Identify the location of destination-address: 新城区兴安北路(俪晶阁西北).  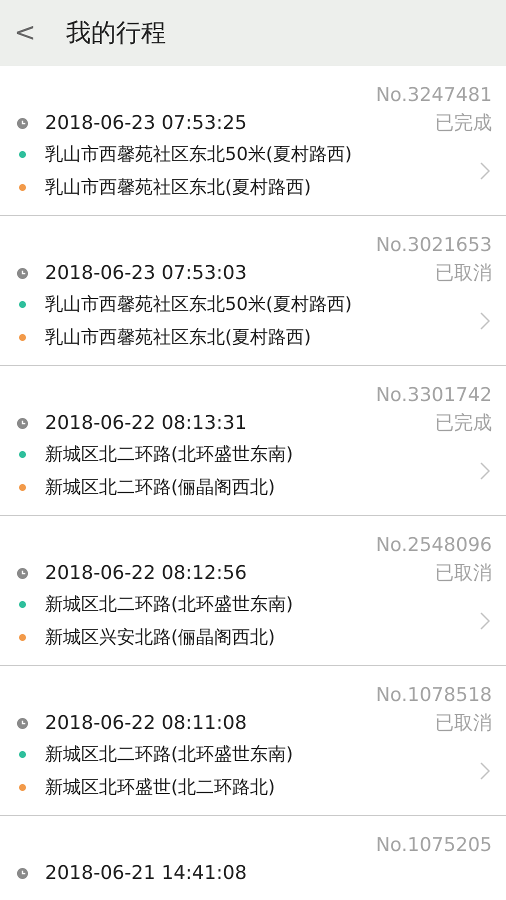
(160, 638).